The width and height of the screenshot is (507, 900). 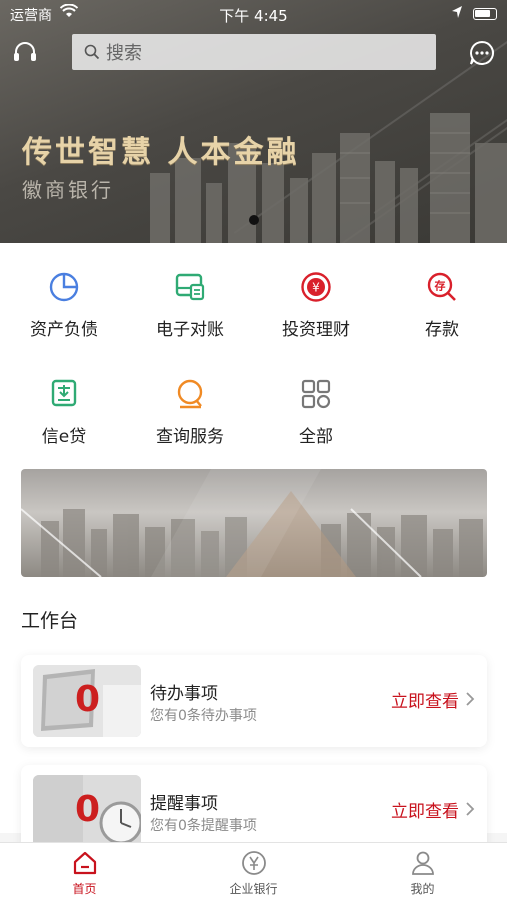 I want to click on battery-icon, so click(x=485, y=14).